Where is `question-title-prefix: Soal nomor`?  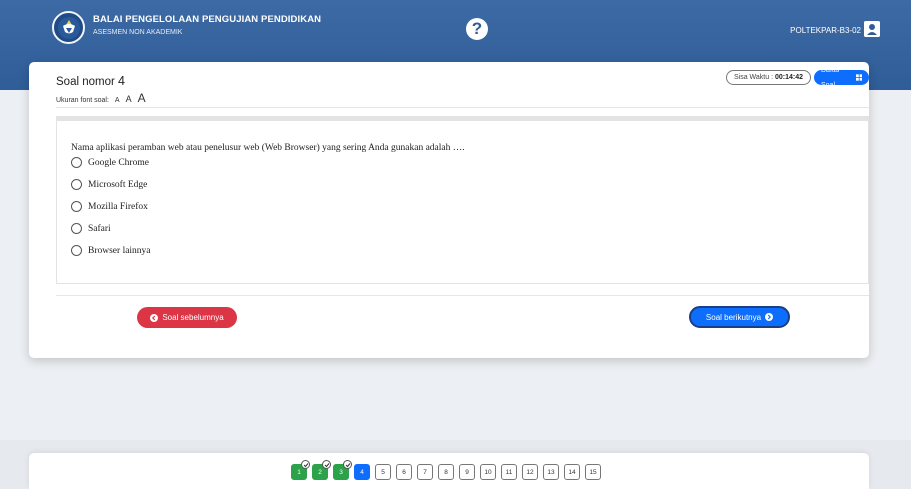
question-title-prefix: Soal nomor is located at coordinates (85, 82).